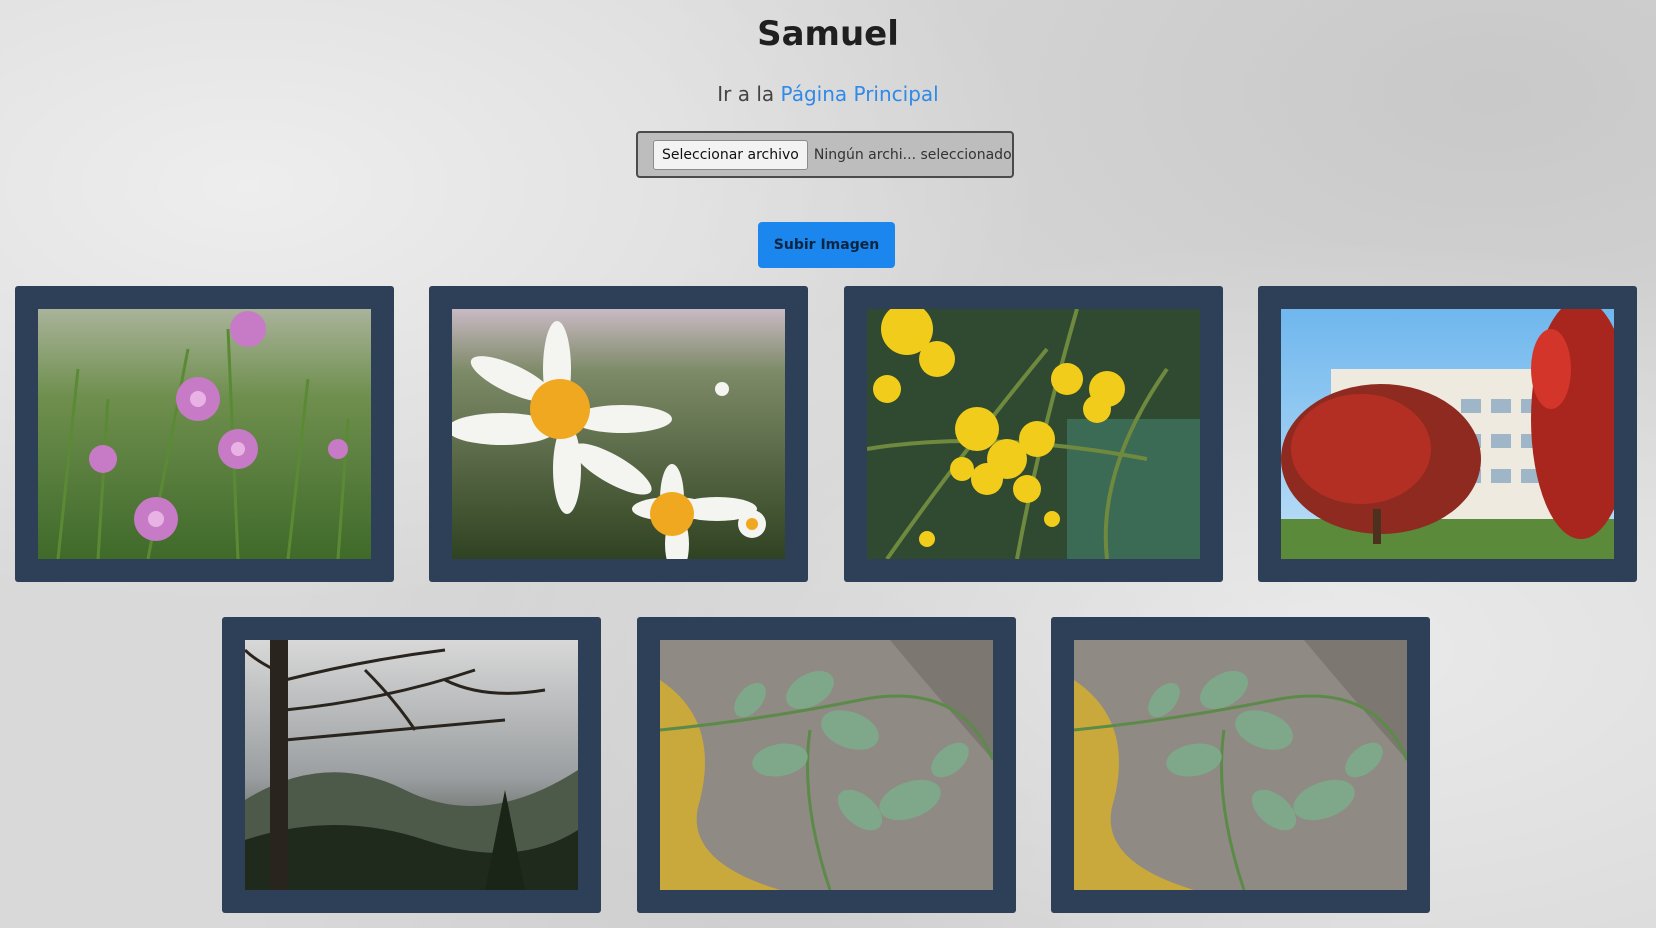  I want to click on home-link: Página Principal, so click(860, 94).